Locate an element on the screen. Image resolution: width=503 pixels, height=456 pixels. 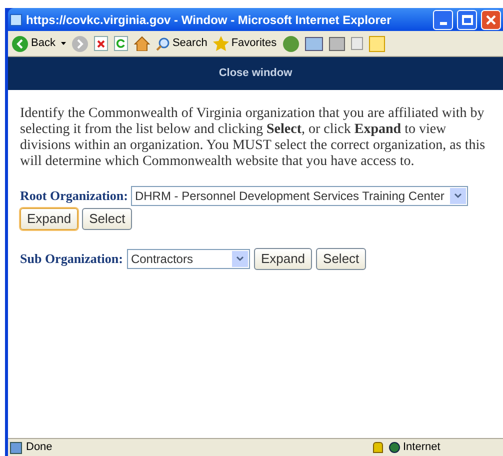
sub-organization-label: Sub Organization: is located at coordinates (71, 259).